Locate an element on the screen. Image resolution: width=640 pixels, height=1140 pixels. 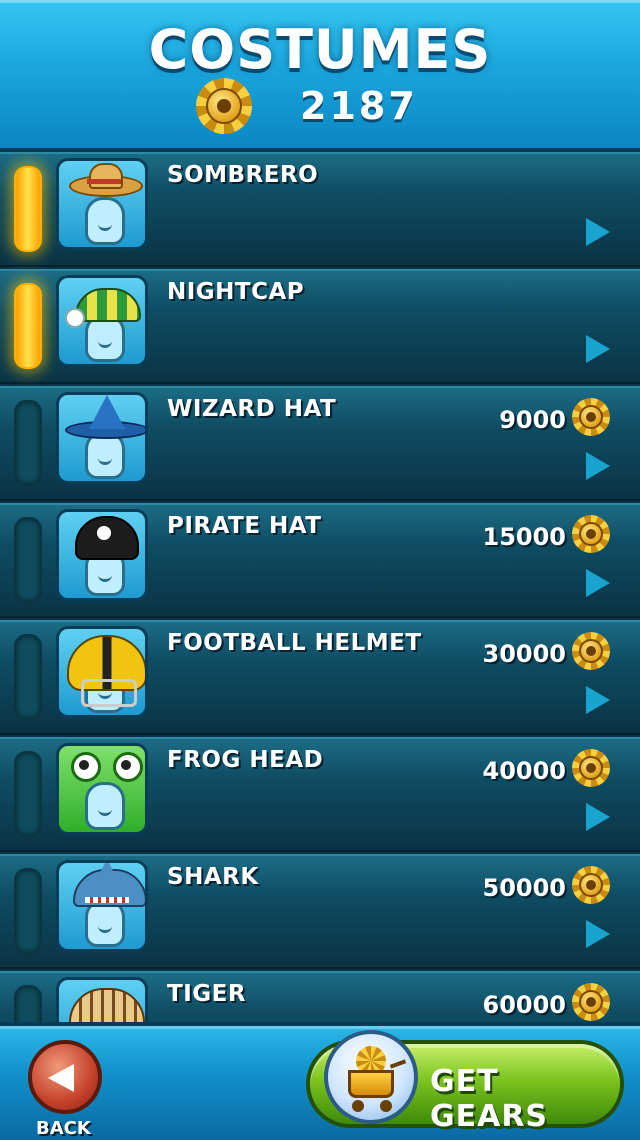
costume-row-nightcap: NIGHTCAP is located at coordinates (320, 326).